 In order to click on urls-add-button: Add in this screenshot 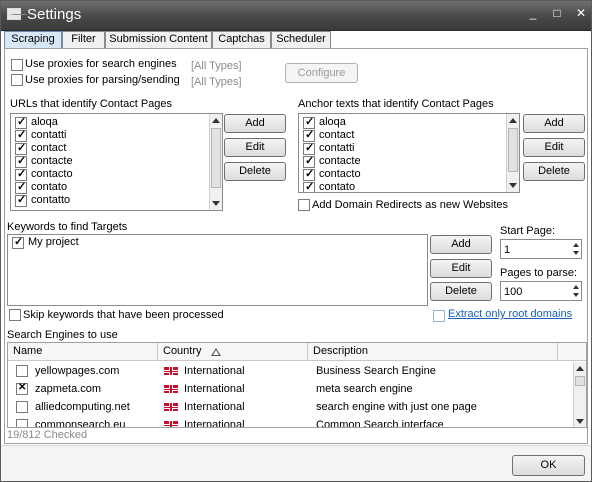, I will do `click(255, 123)`.